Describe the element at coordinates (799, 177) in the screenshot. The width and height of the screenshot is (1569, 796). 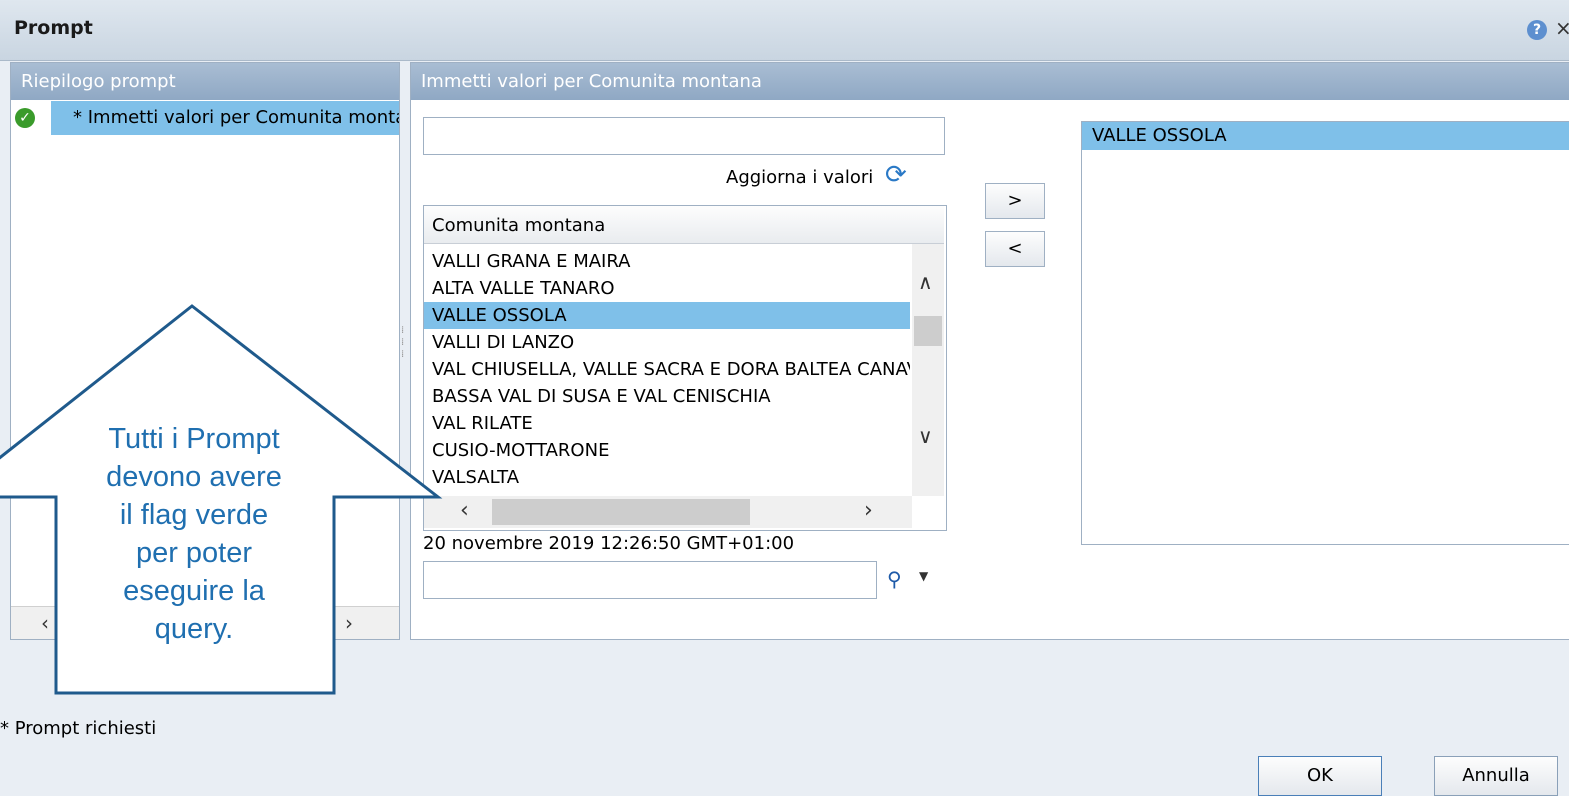
I see `refresh-values-link: Aggiorna i valori` at that location.